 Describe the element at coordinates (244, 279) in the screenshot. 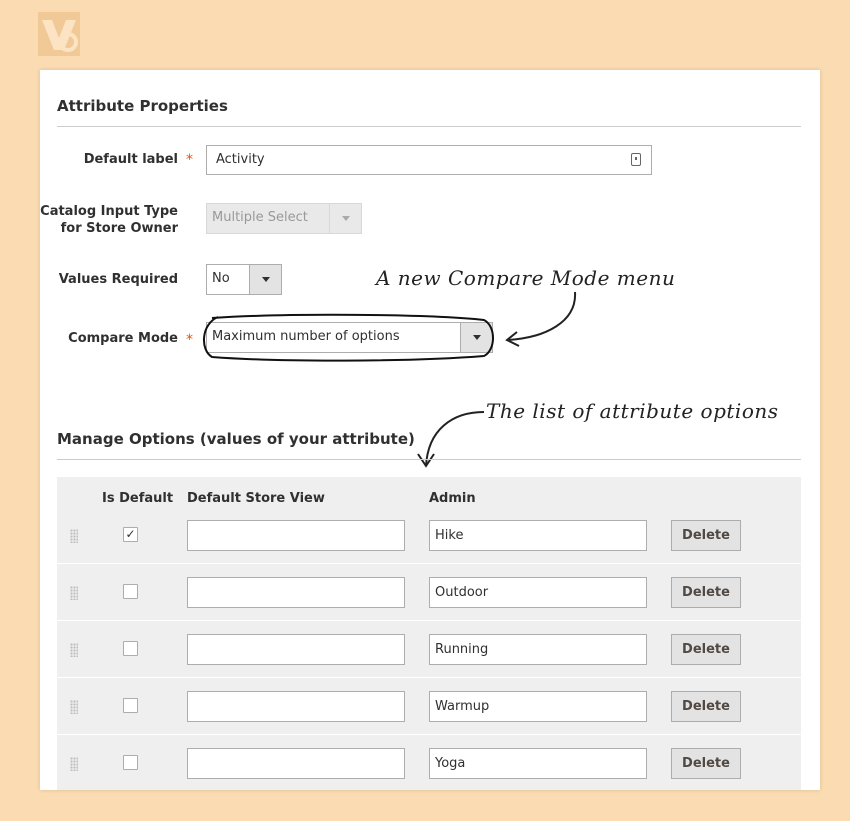

I see `values-required-select: No` at that location.